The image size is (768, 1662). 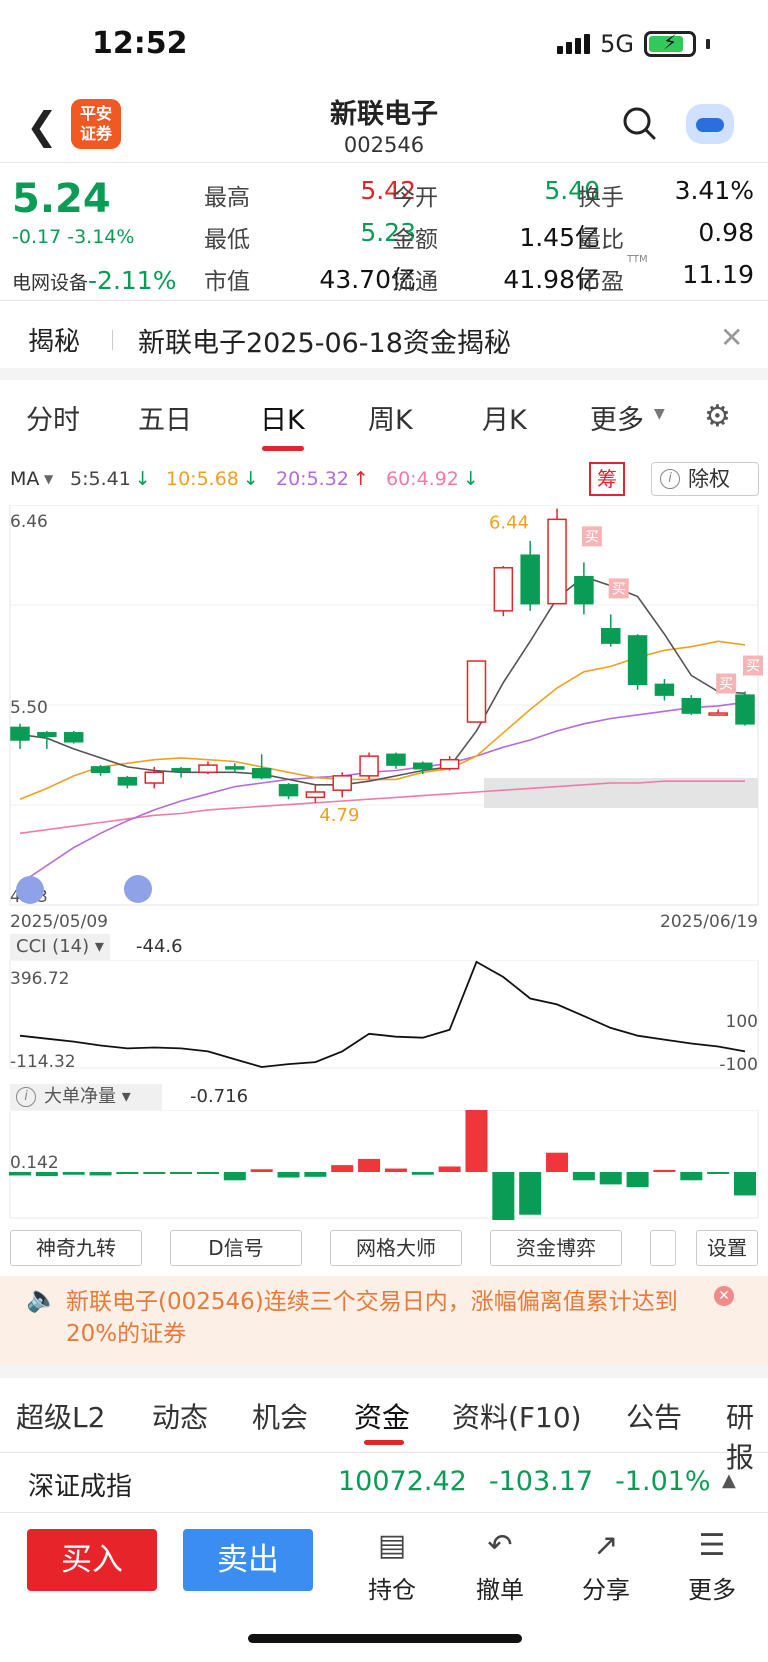 I want to click on info-icon: i, so click(x=26, y=1097).